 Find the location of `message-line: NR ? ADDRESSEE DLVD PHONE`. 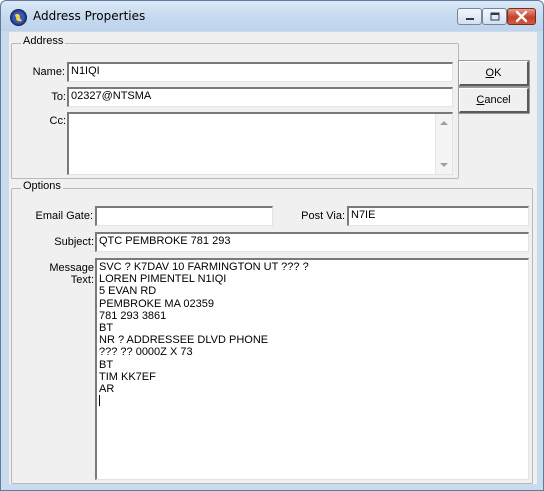

message-line: NR ? ADDRESSEE DLVD PHONE is located at coordinates (184, 340).